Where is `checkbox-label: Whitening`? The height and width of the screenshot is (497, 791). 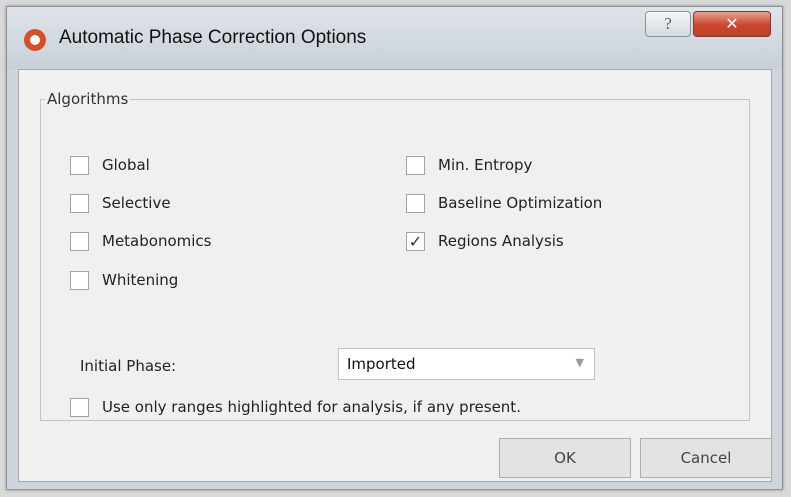 checkbox-label: Whitening is located at coordinates (140, 280).